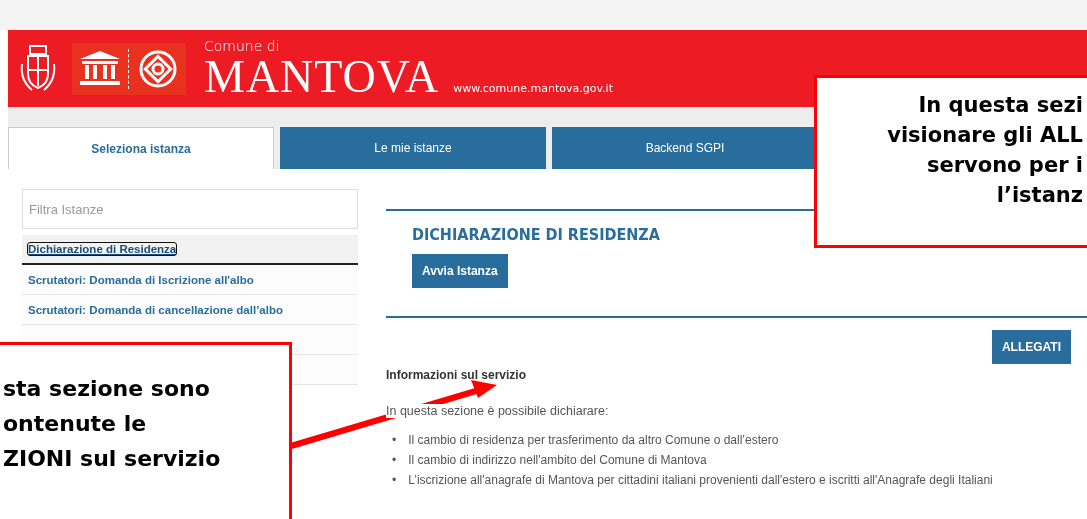 The height and width of the screenshot is (519, 1087). What do you see at coordinates (322, 76) in the screenshot?
I see `city-name: MANTOVA` at bounding box center [322, 76].